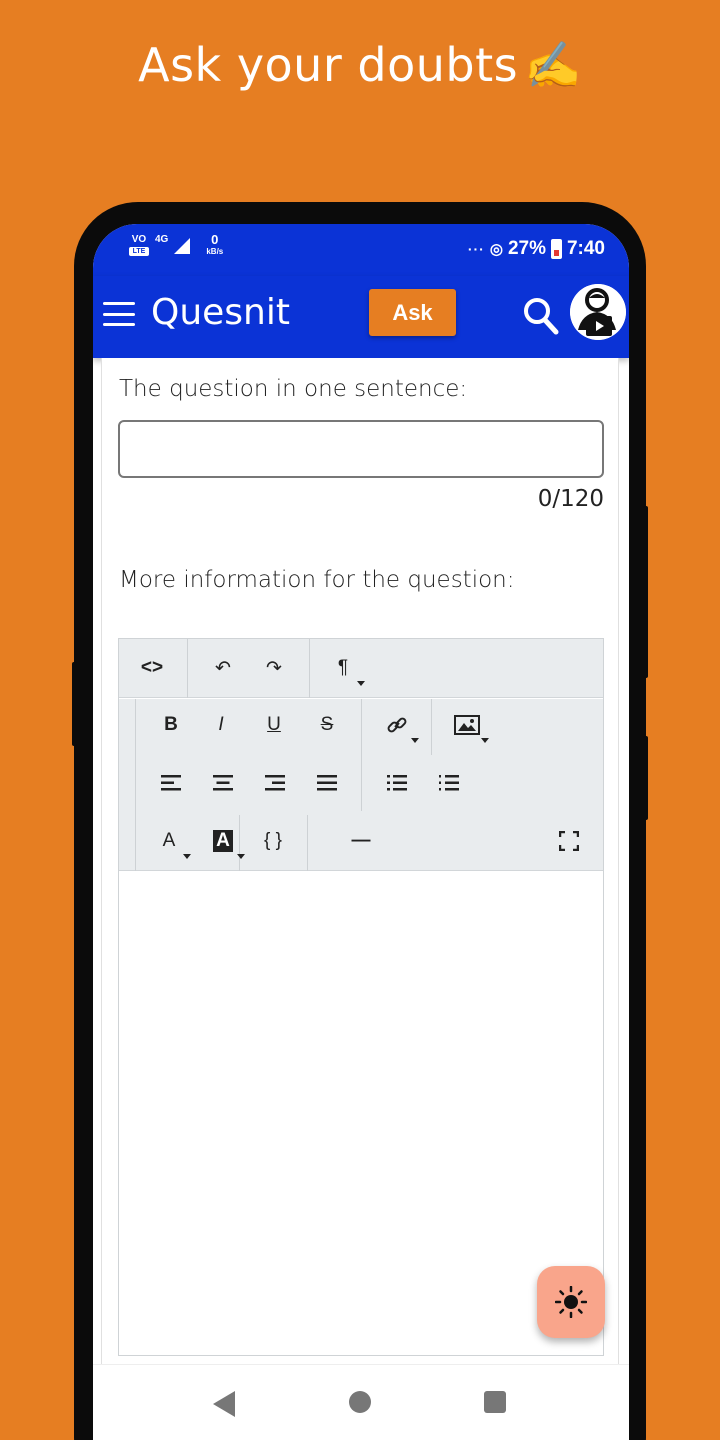  I want to click on numbered-list-button, so click(449, 783).